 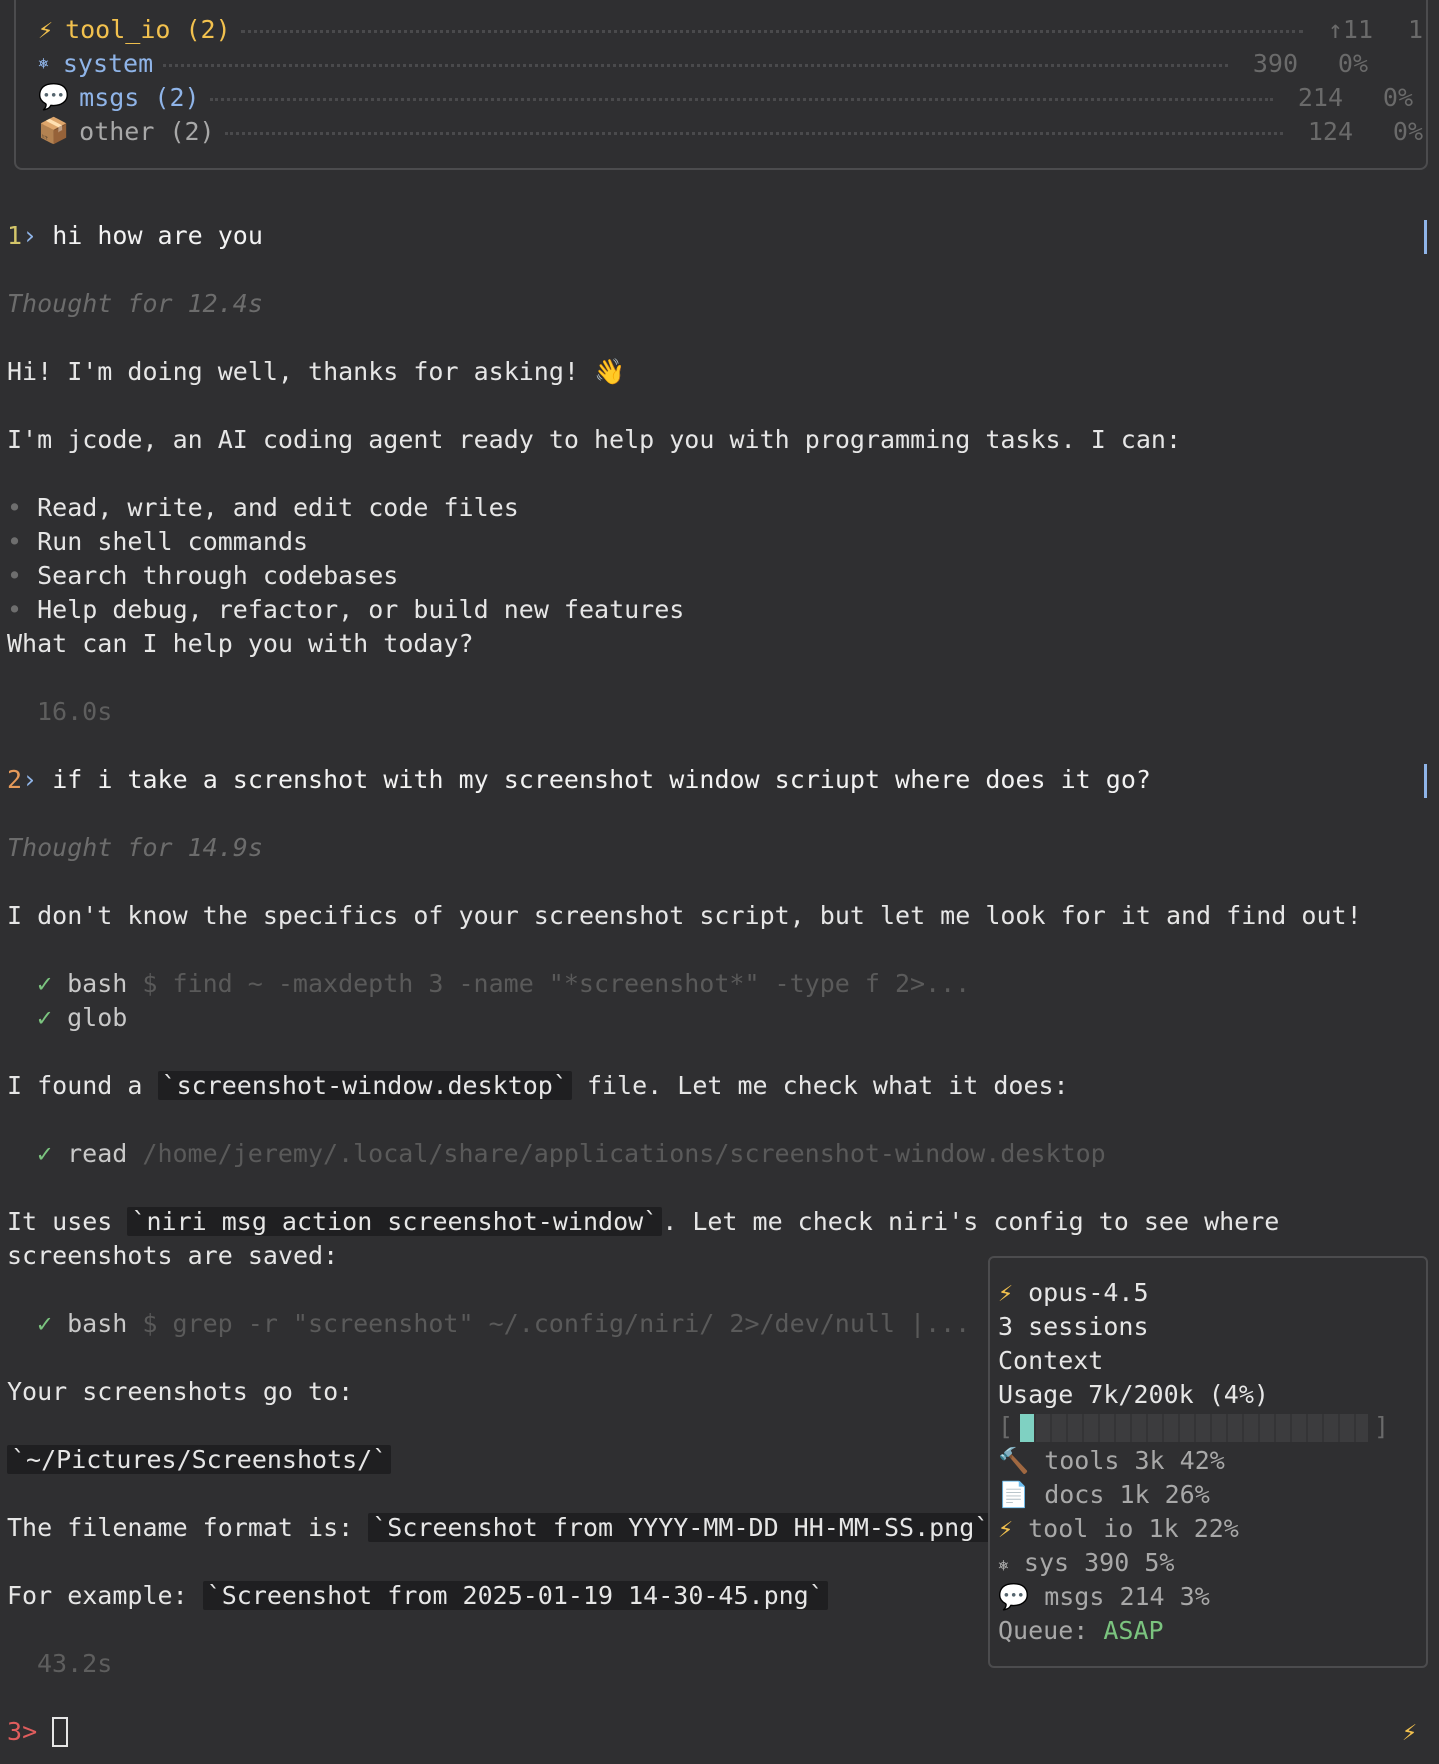 I want to click on context-row-value: ↑11, so click(x=1350, y=29).